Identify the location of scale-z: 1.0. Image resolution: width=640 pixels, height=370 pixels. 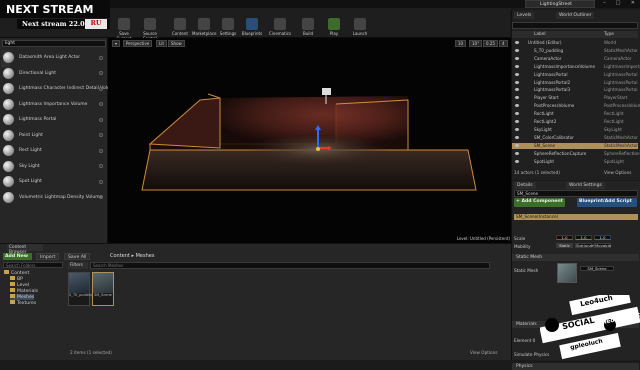
(602, 237).